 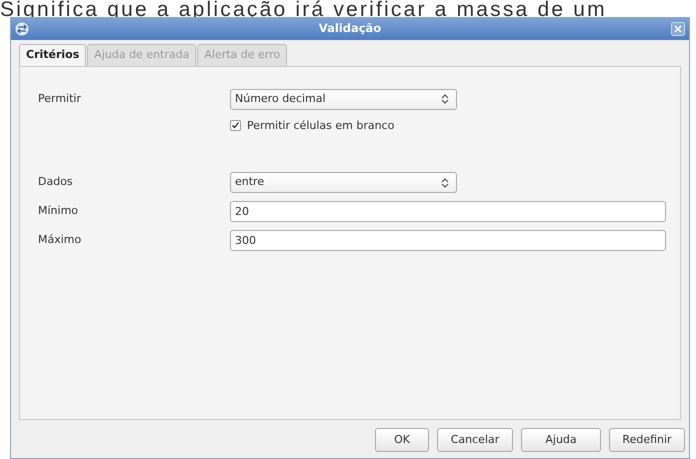 What do you see at coordinates (678, 29) in the screenshot?
I see `close-icon` at bounding box center [678, 29].